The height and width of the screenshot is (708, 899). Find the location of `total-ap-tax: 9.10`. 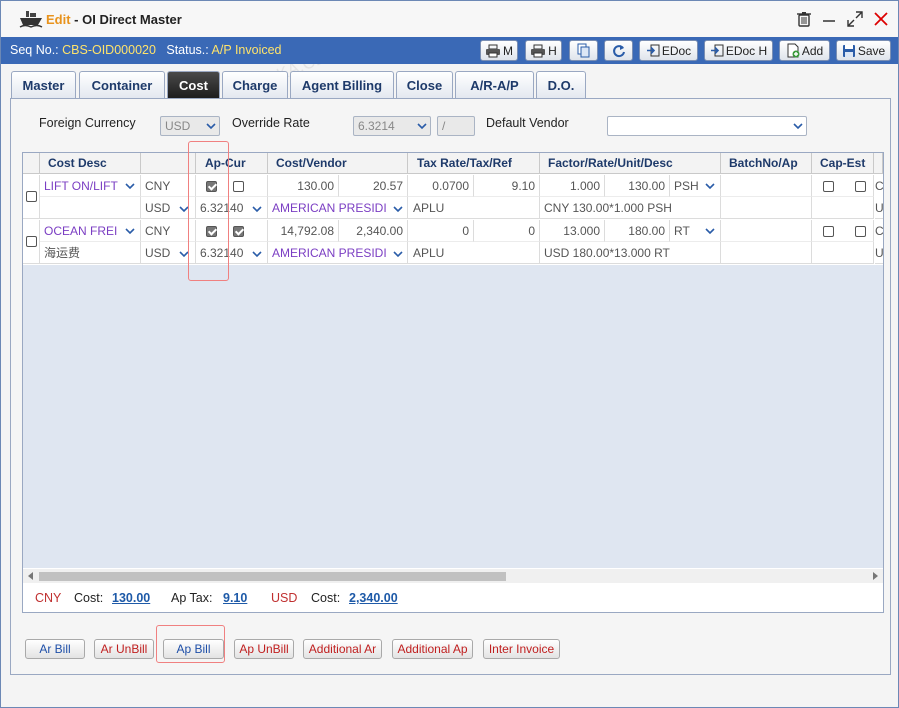

total-ap-tax: 9.10 is located at coordinates (235, 598).